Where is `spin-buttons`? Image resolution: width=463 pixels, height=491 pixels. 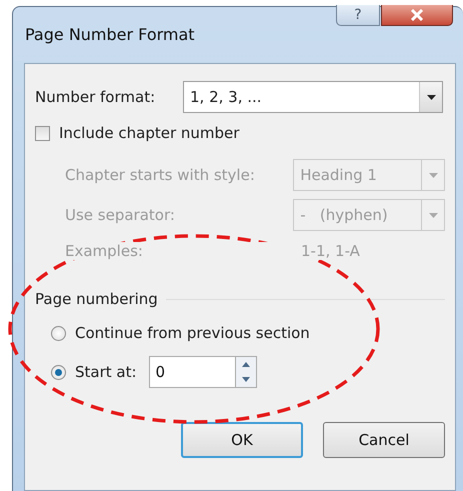
spin-buttons is located at coordinates (245, 372).